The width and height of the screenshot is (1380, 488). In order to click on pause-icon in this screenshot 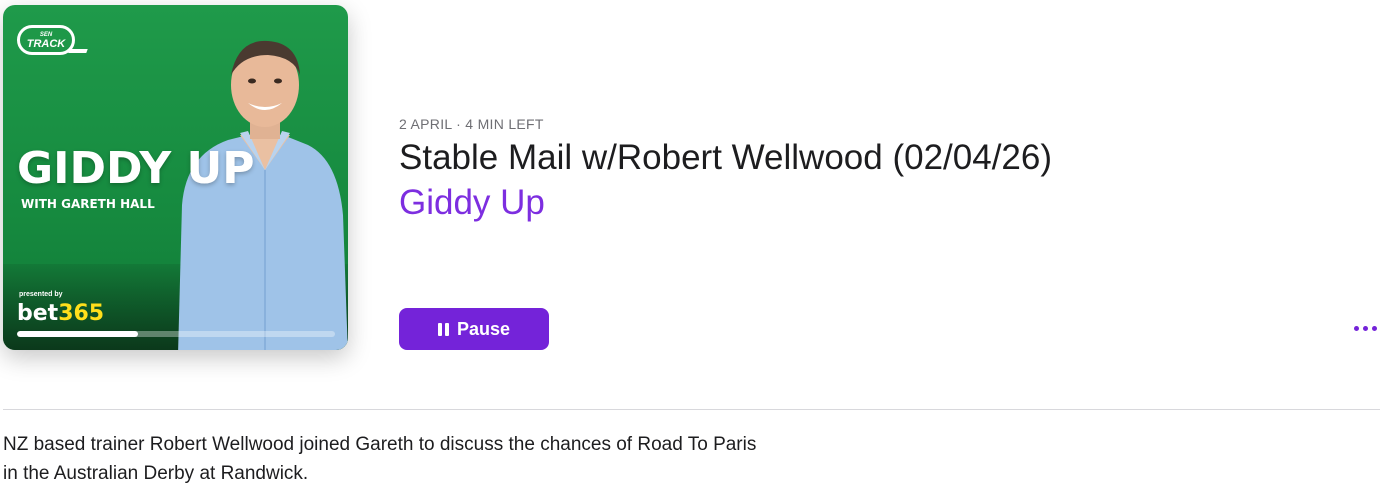, I will do `click(443, 329)`.